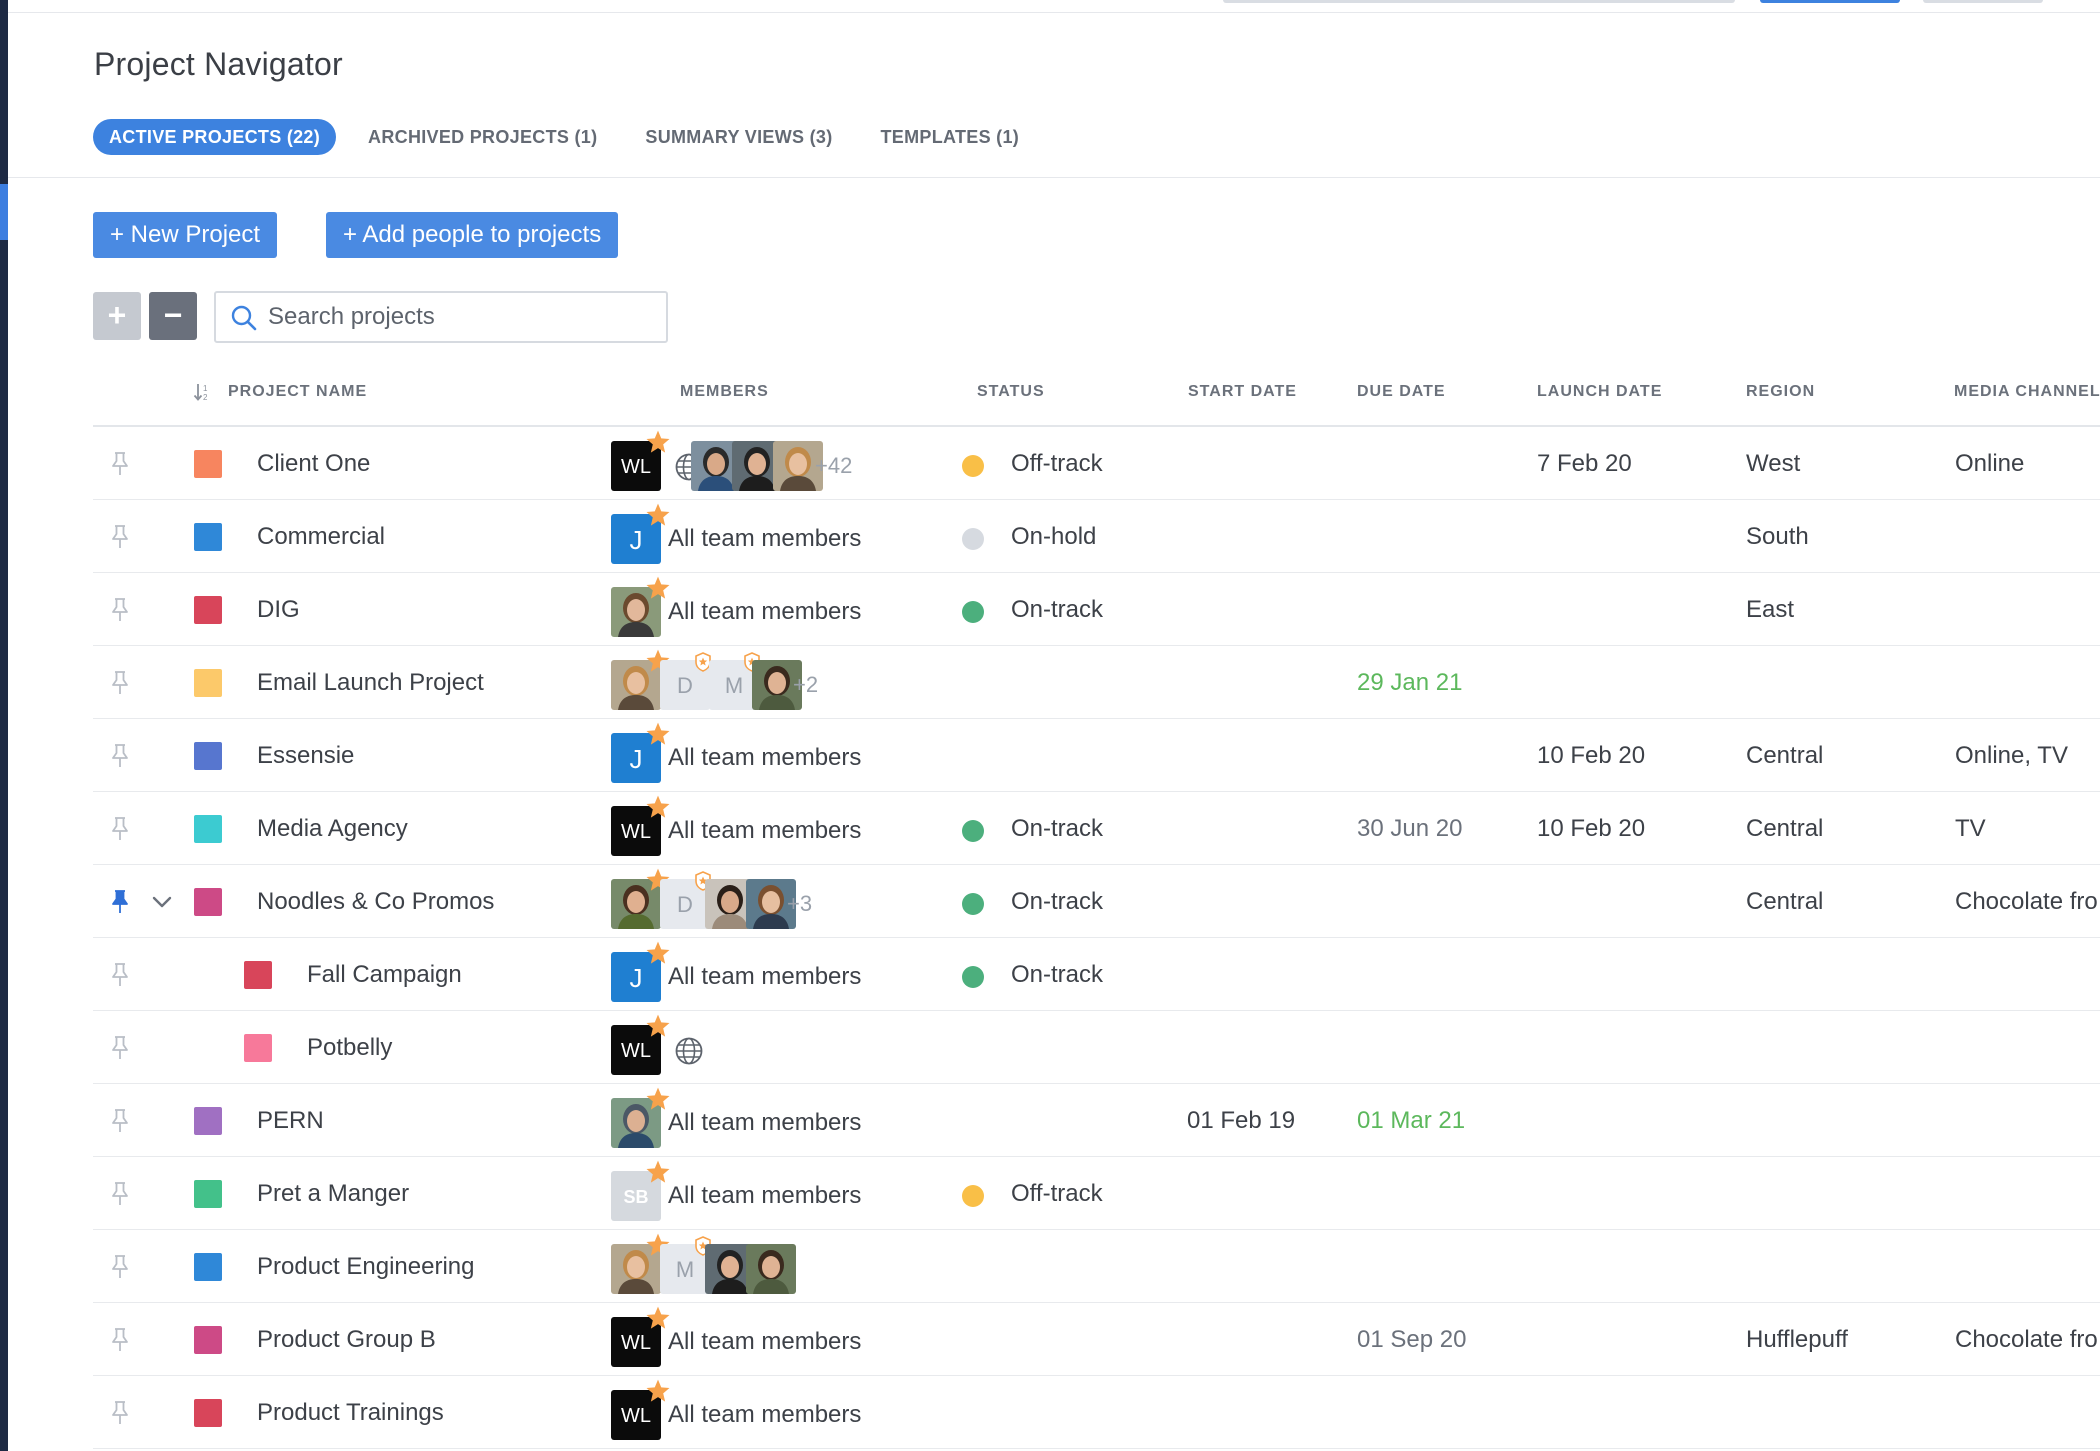 This screenshot has height=1451, width=2100. What do you see at coordinates (1830, 1) in the screenshot?
I see `top-button-edge` at bounding box center [1830, 1].